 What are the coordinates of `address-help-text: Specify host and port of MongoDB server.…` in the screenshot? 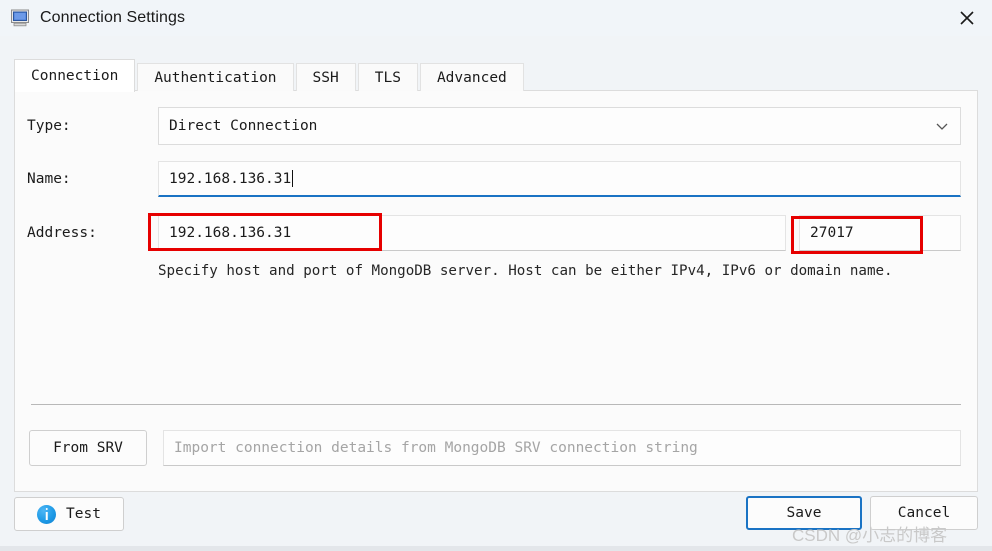 It's located at (525, 271).